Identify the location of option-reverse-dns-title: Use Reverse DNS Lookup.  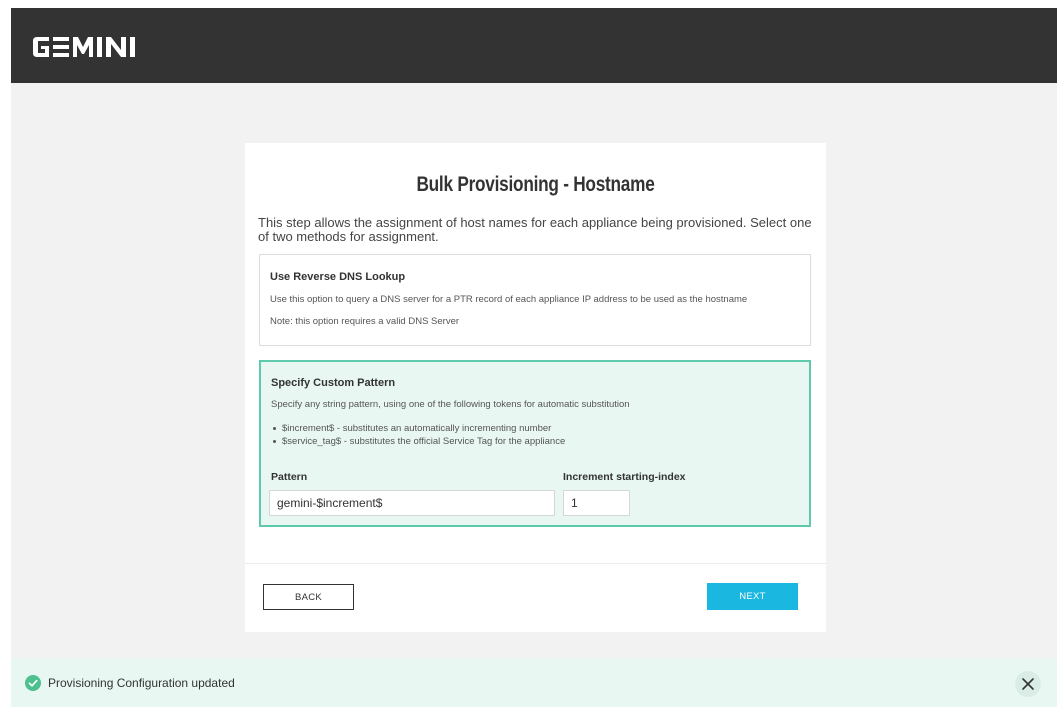
(338, 277).